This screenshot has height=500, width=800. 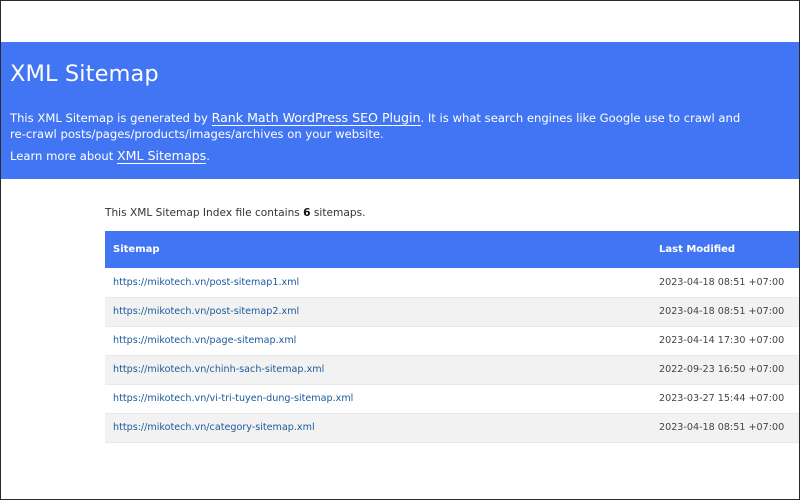 I want to click on learn-more-period: ., so click(x=208, y=156).